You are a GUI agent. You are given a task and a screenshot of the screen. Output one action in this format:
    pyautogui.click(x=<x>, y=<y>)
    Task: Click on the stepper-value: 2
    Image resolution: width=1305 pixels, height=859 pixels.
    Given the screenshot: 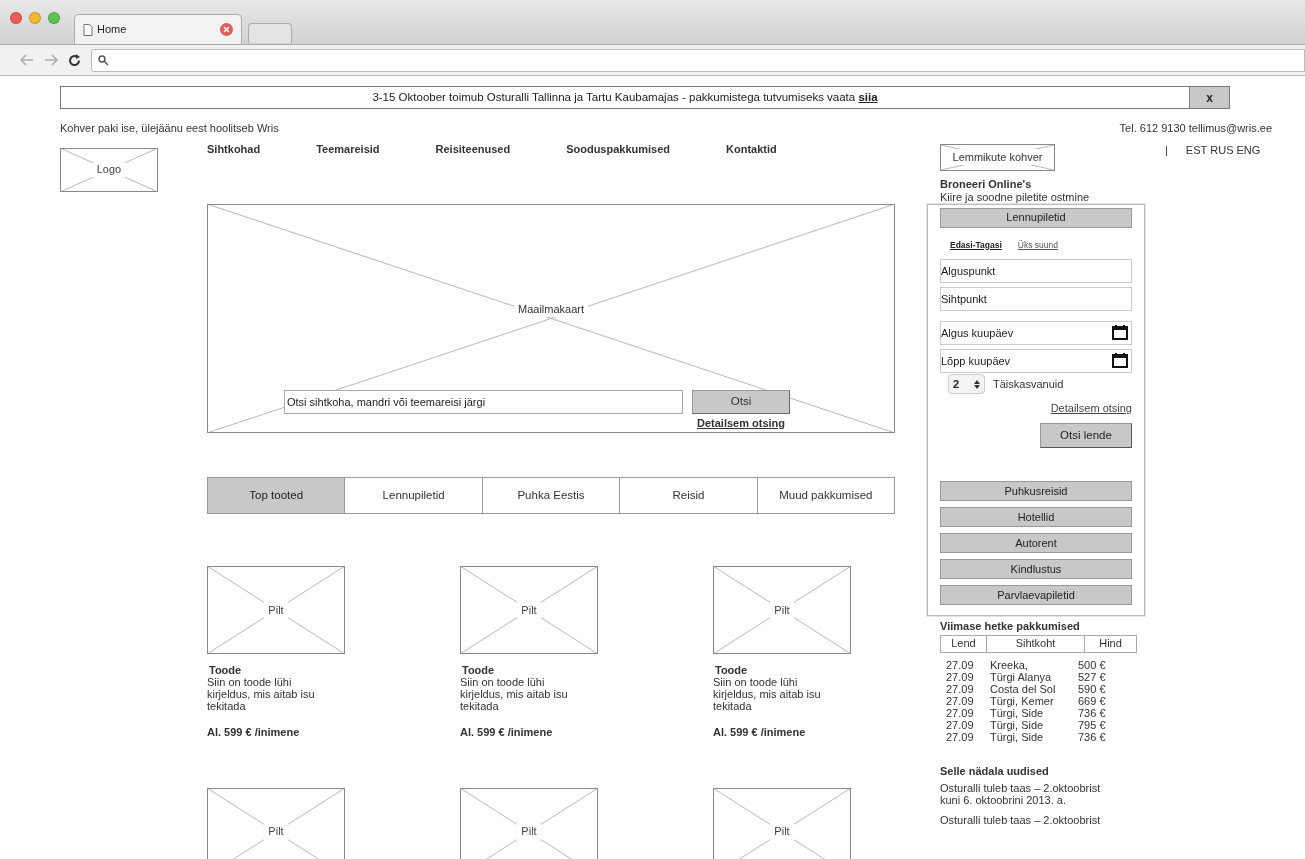 What is the action you would take?
    pyautogui.click(x=956, y=384)
    